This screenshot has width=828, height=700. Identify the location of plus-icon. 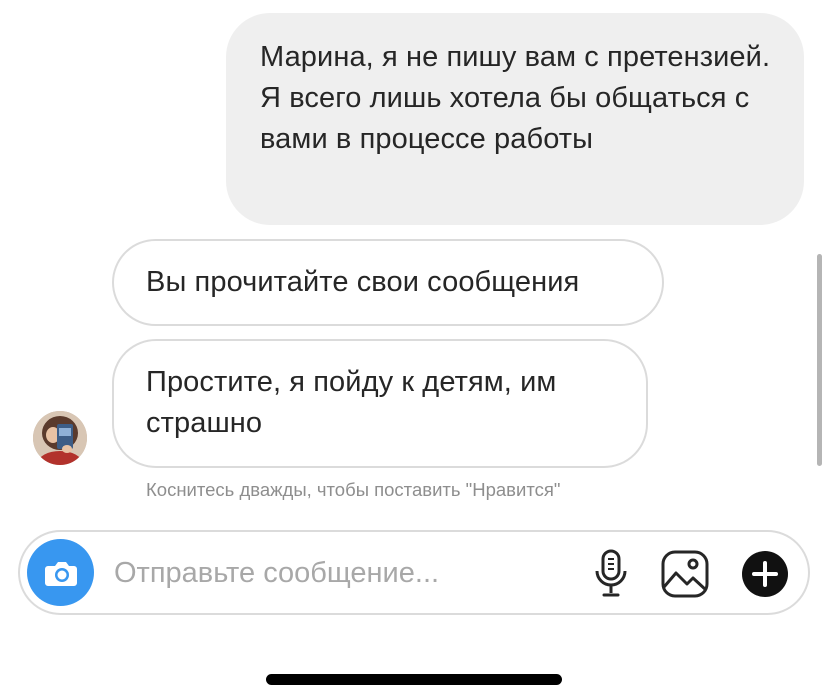
(765, 574).